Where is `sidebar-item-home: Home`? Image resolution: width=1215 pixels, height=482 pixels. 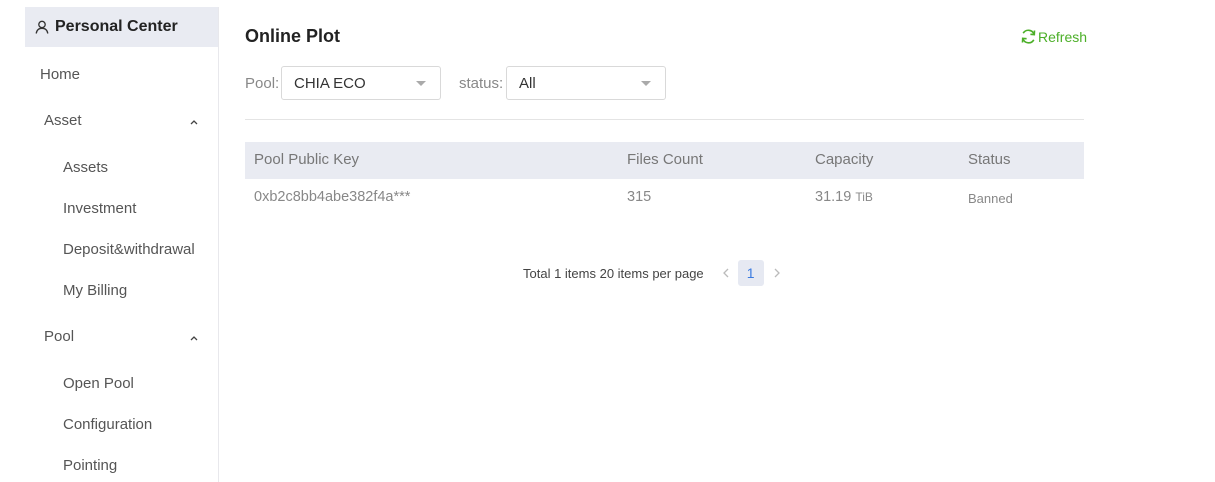
sidebar-item-home: Home is located at coordinates (60, 74).